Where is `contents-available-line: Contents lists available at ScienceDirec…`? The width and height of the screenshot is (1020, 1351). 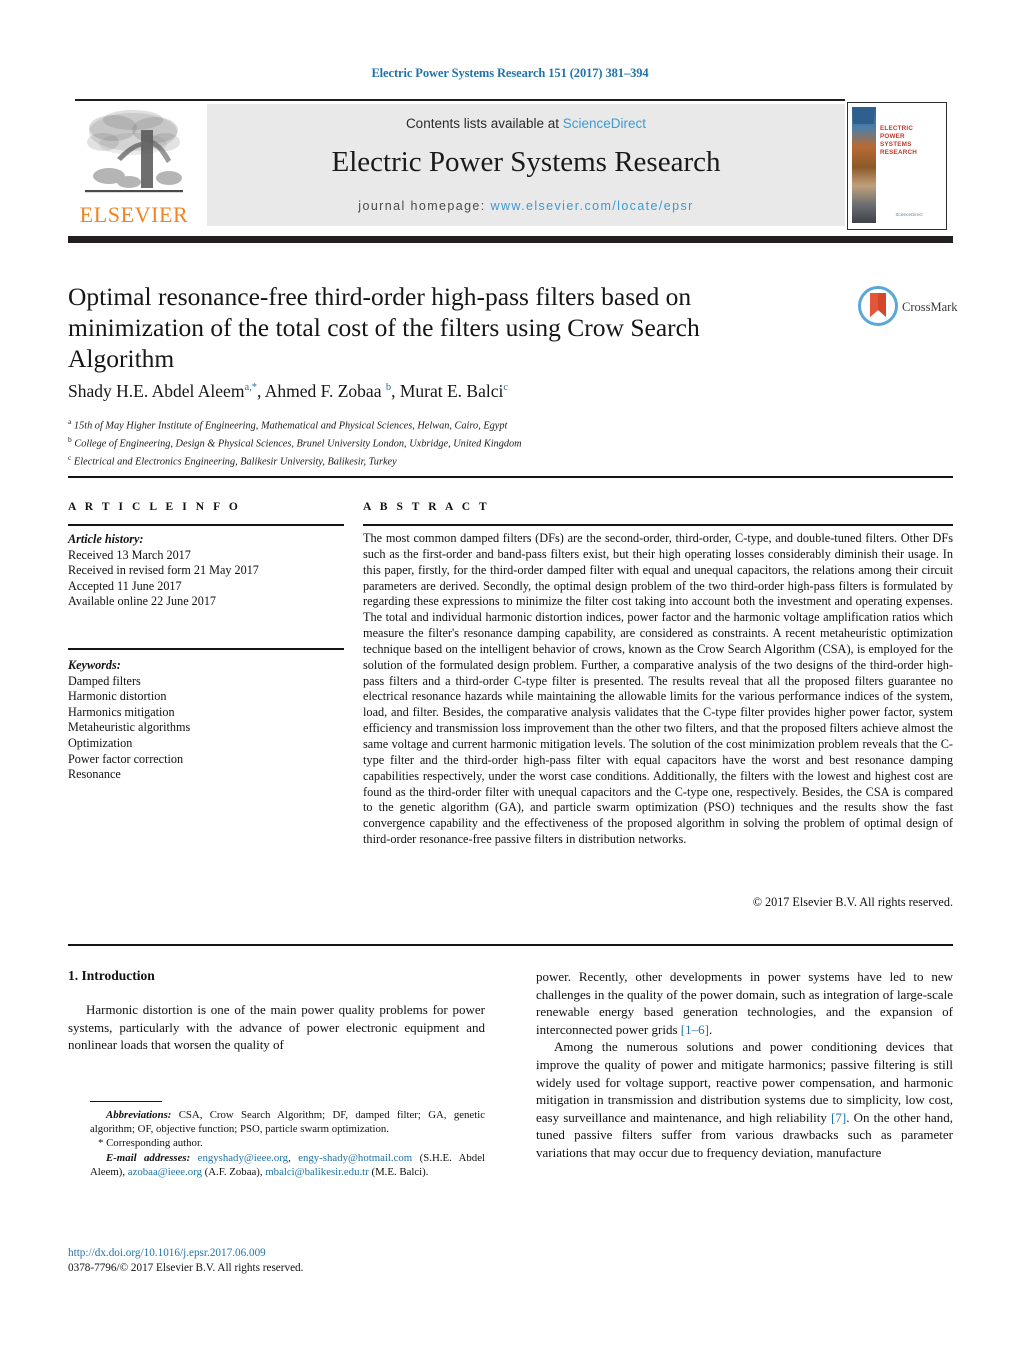 contents-available-line: Contents lists available at ScienceDirec… is located at coordinates (526, 123).